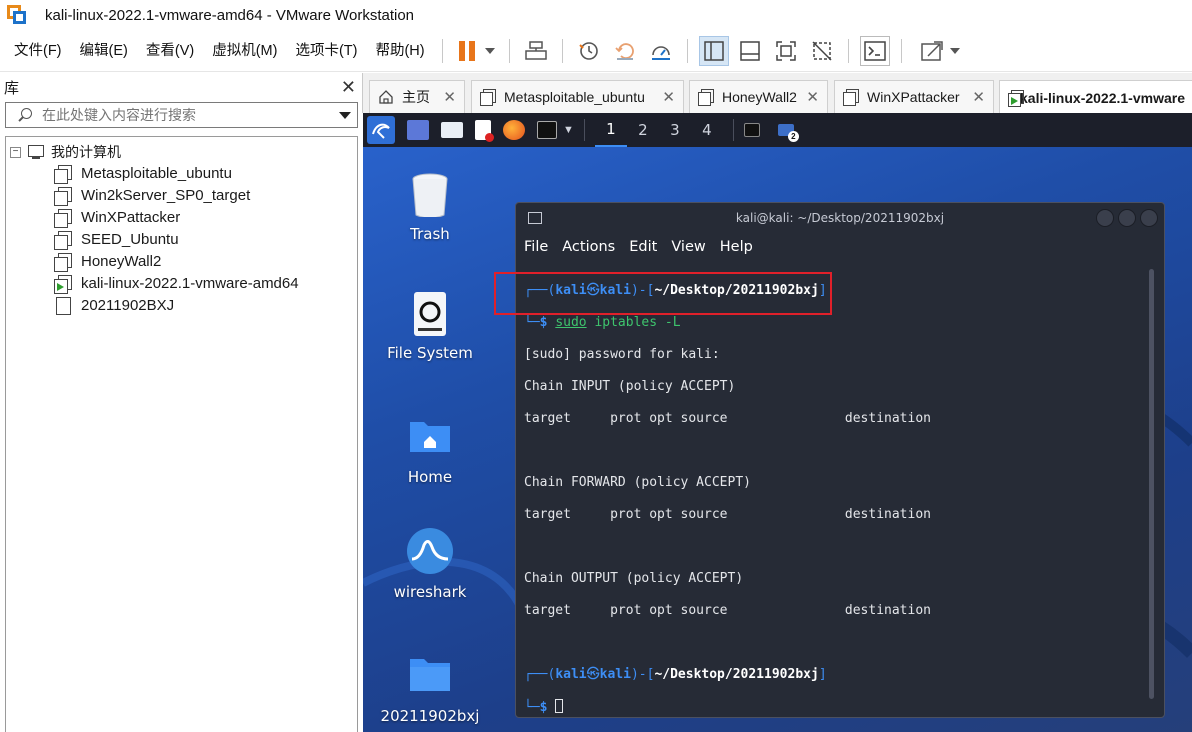  I want to click on stretch-guest-button, so click(940, 51).